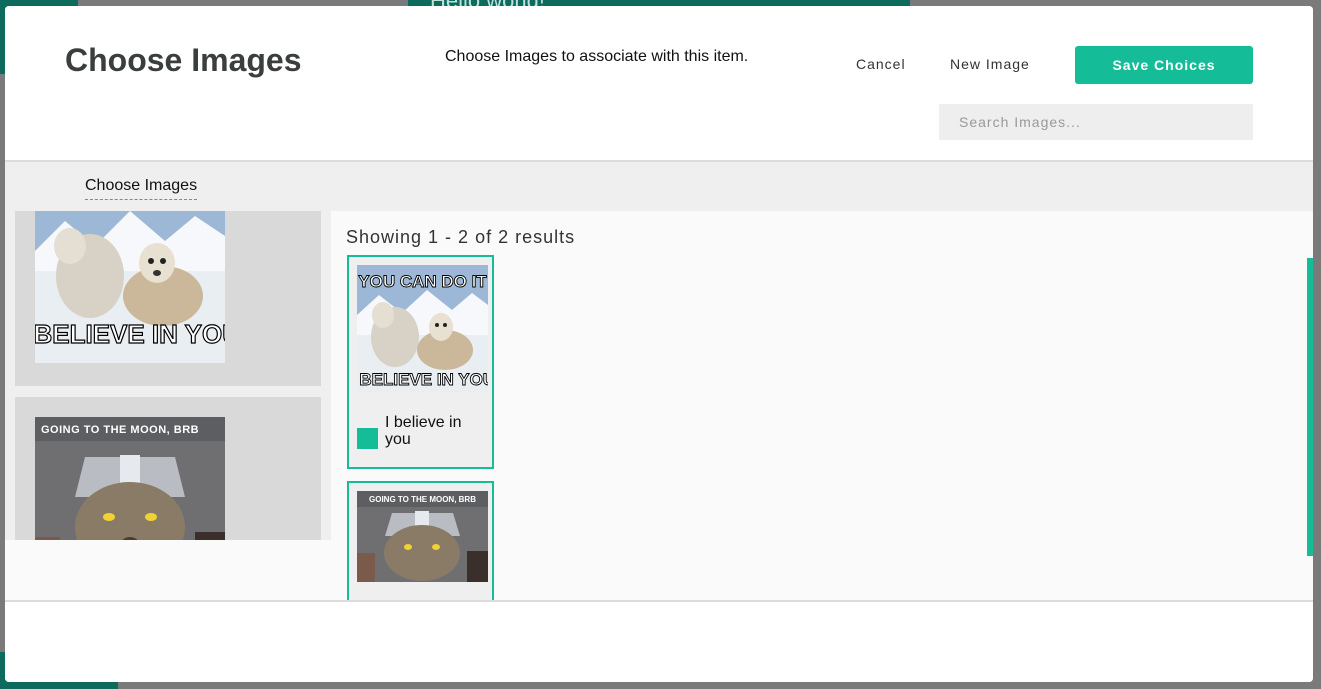 The width and height of the screenshot is (1321, 689). What do you see at coordinates (130, 334) in the screenshot?
I see `preview-meme-bottom: I BELIEVE IN YOU` at bounding box center [130, 334].